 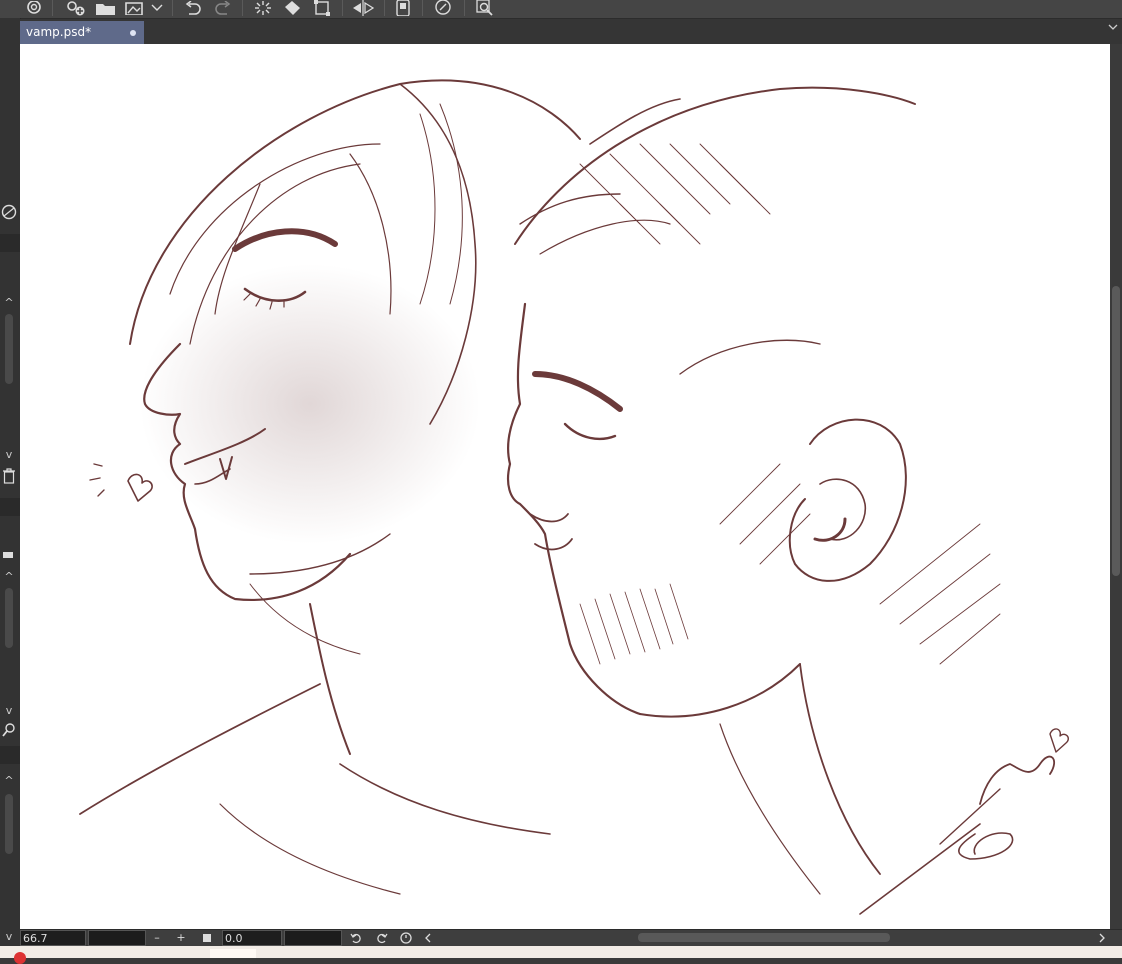 What do you see at coordinates (157, 8) in the screenshot?
I see `save-dropdown-chevron-icon` at bounding box center [157, 8].